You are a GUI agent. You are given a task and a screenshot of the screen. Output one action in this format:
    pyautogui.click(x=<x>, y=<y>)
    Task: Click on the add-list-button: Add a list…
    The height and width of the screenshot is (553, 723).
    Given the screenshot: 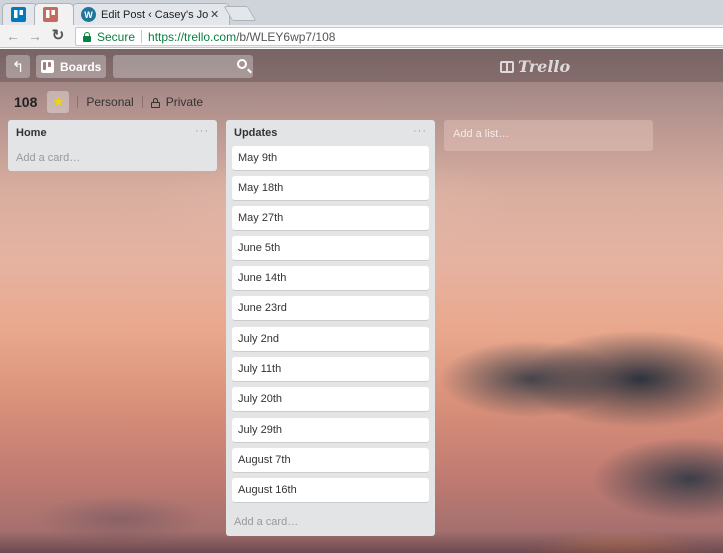 What is the action you would take?
    pyautogui.click(x=548, y=135)
    